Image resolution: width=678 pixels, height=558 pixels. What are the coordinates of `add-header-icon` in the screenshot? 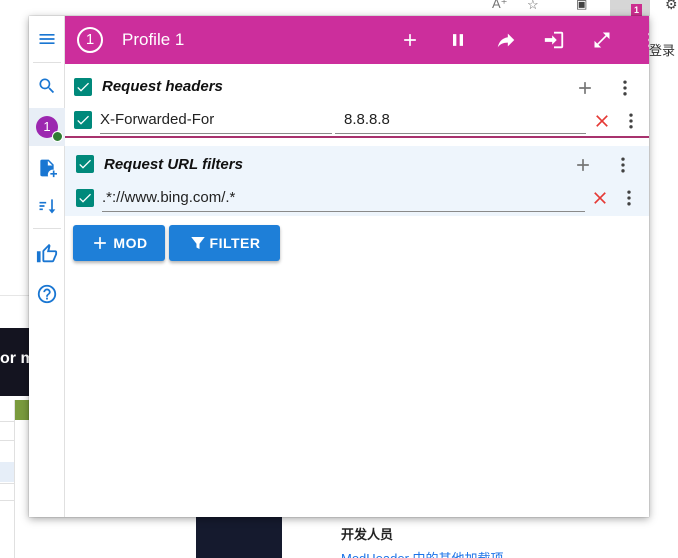 It's located at (585, 88).